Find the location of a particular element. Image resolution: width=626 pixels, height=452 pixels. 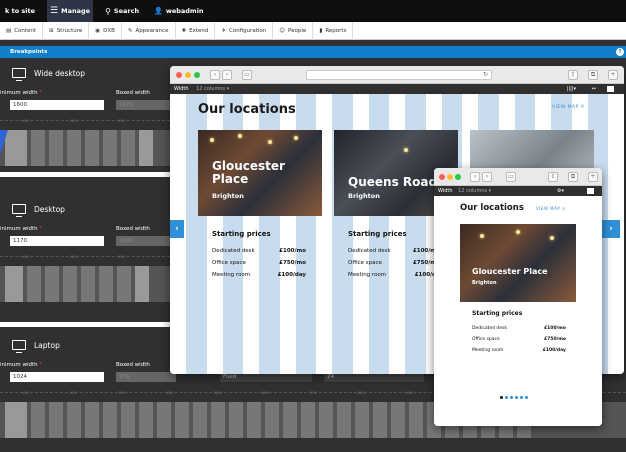

reports-icon: ▮ is located at coordinates (321, 30).